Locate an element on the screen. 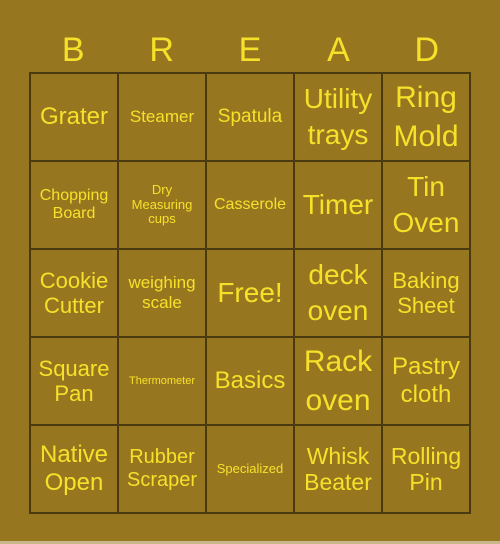 The width and height of the screenshot is (500, 544). header-letter-r: R is located at coordinates (161, 50).